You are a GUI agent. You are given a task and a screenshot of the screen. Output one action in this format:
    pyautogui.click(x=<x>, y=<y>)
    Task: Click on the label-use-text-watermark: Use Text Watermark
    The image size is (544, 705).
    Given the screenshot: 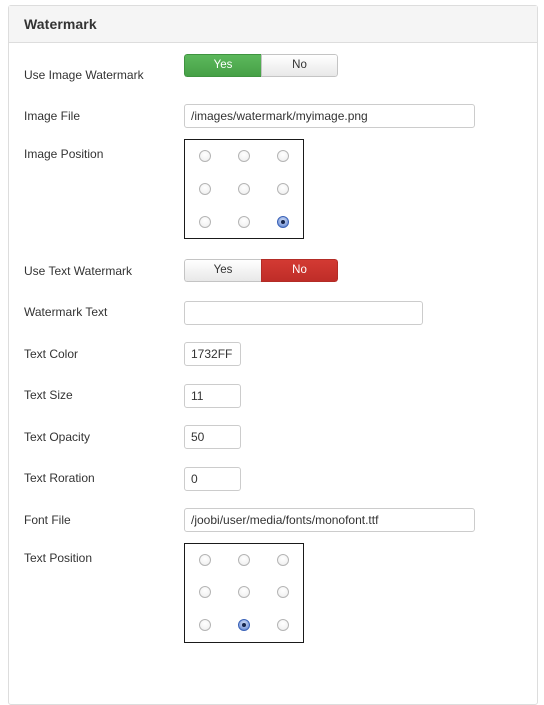 What is the action you would take?
    pyautogui.click(x=78, y=270)
    